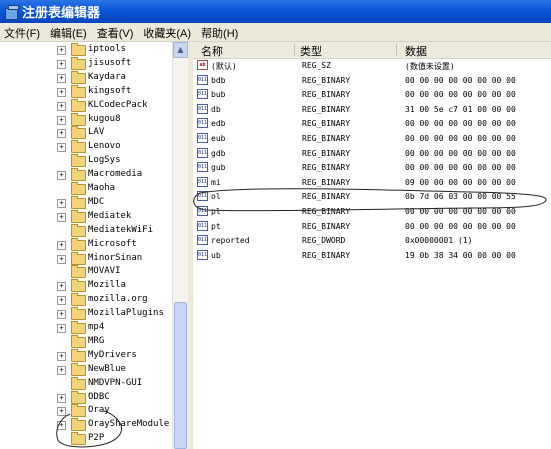  I want to click on tree-item: + Lenovo, so click(86, 147).